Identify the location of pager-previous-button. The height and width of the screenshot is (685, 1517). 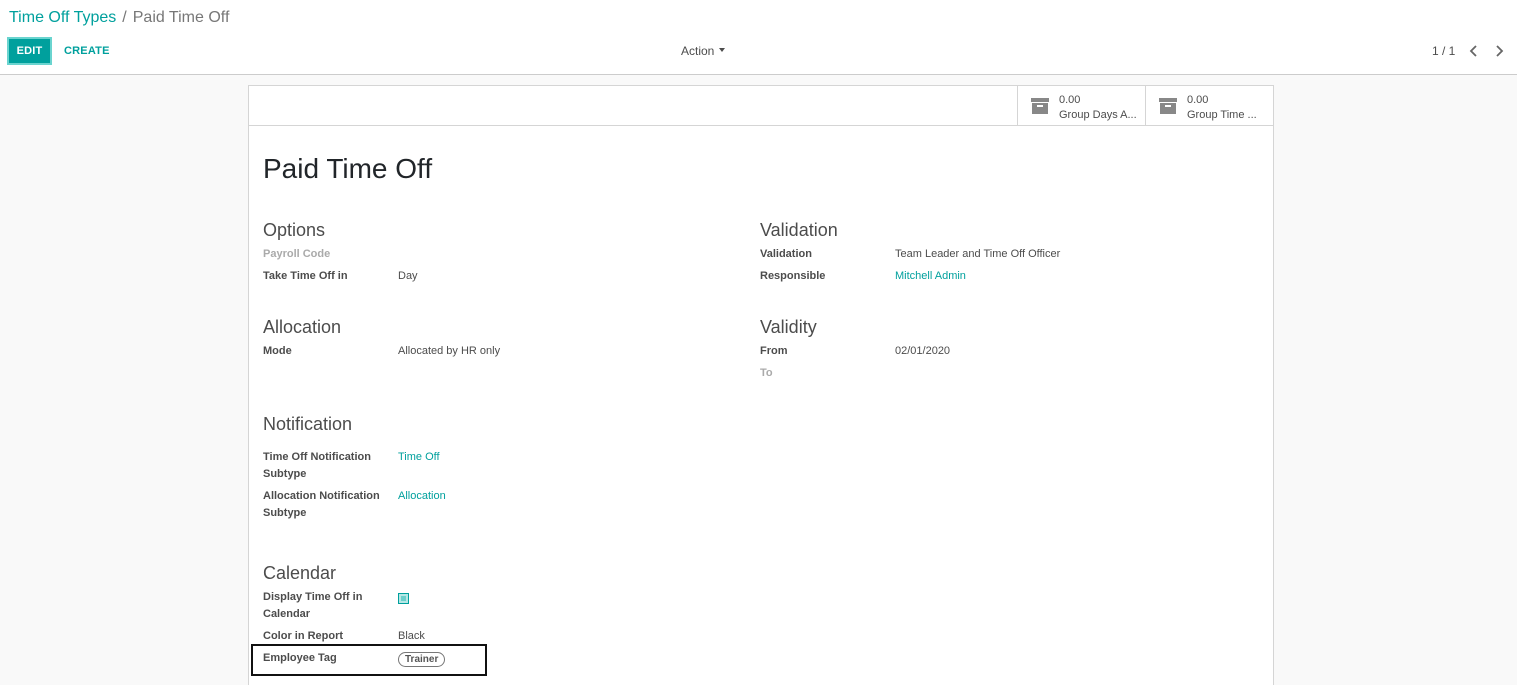
(1475, 51).